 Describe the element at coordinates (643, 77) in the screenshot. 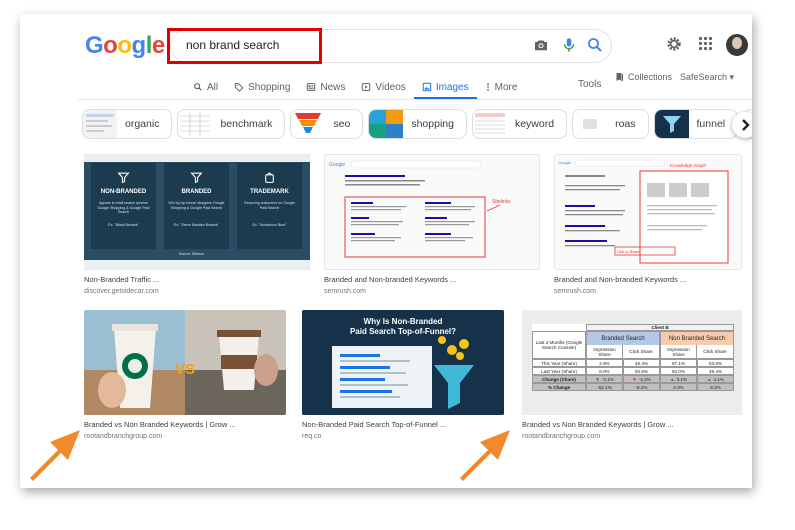

I see `collections-link: Collections` at that location.